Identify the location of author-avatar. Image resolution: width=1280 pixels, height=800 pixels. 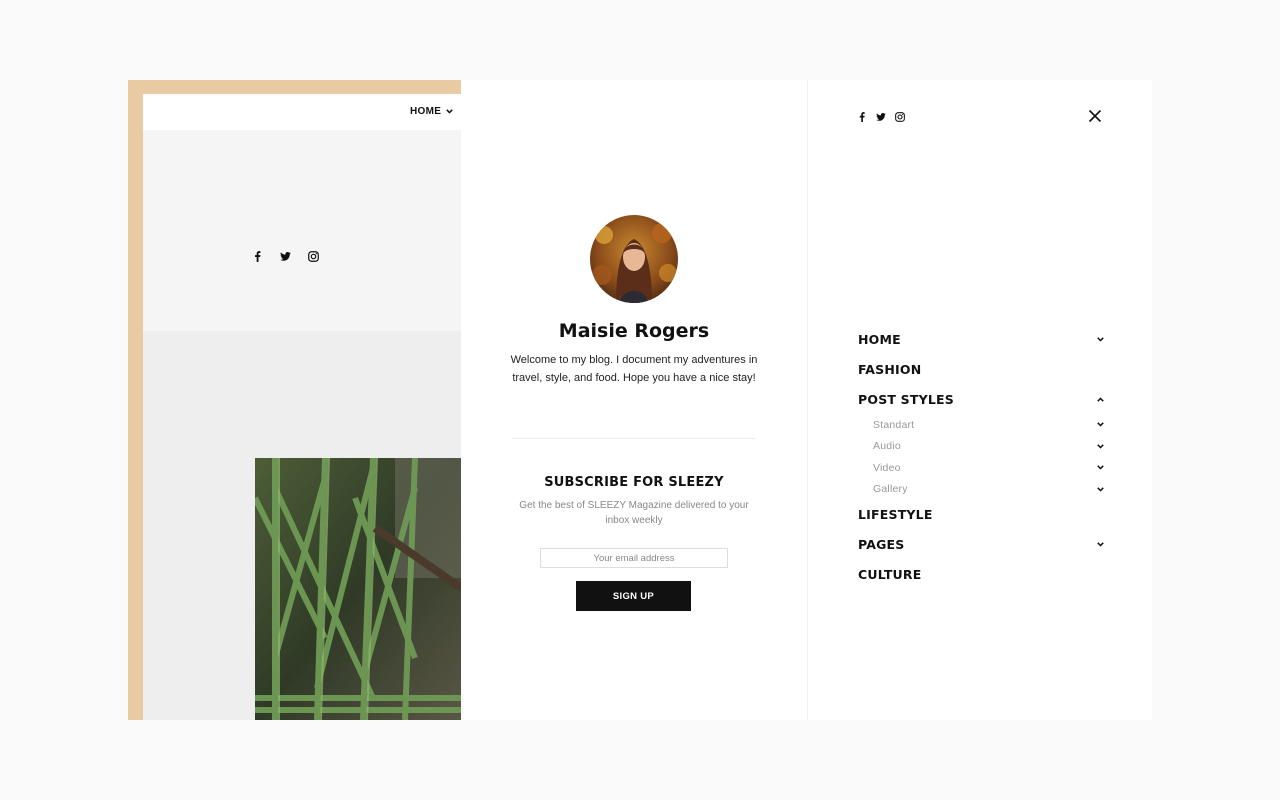
(634, 259).